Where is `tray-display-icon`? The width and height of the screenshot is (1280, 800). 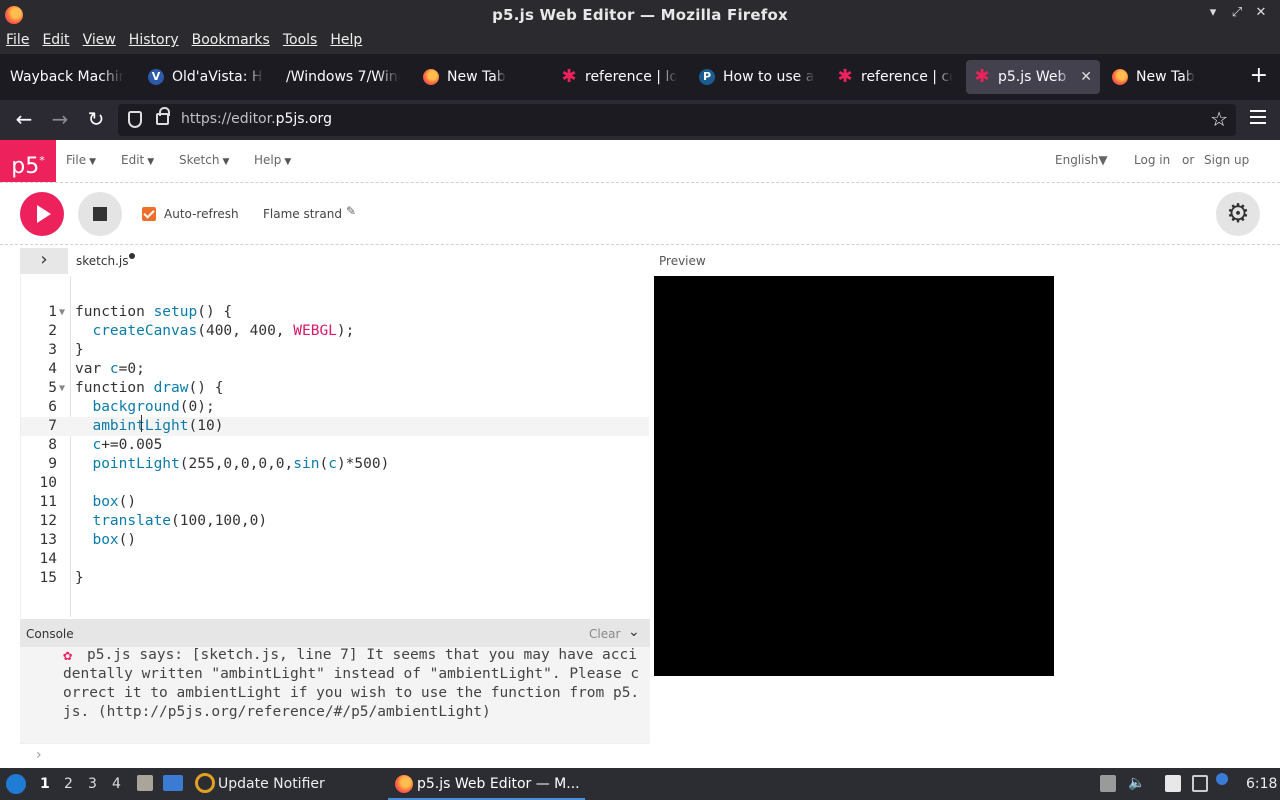 tray-display-icon is located at coordinates (1200, 783).